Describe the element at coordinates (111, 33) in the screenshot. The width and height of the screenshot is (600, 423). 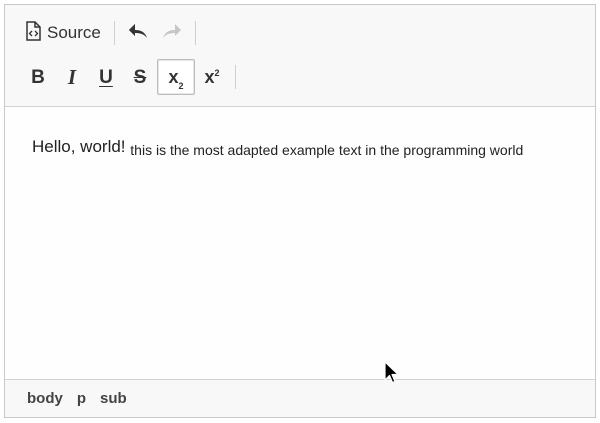
I see `toolbar-row-1: Source` at that location.